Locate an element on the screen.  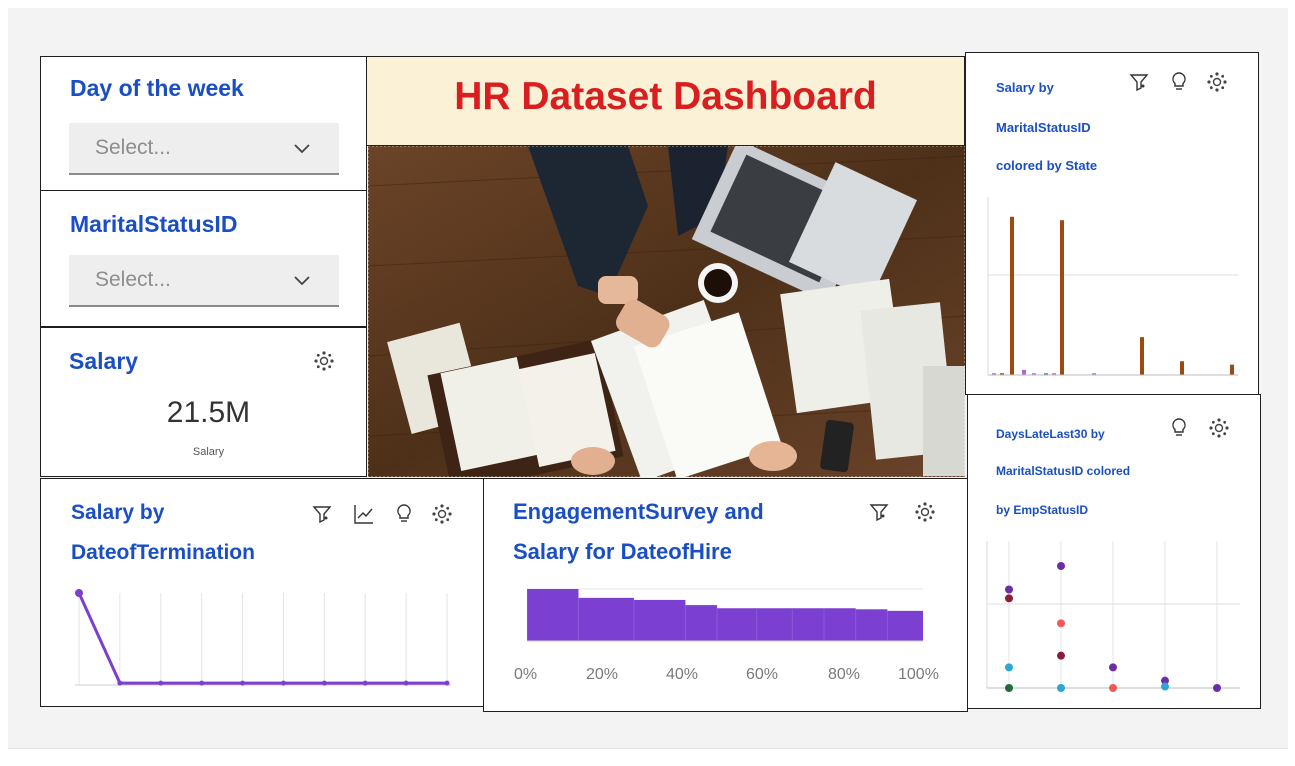
x-tick-label: 0% is located at coordinates (526, 674).